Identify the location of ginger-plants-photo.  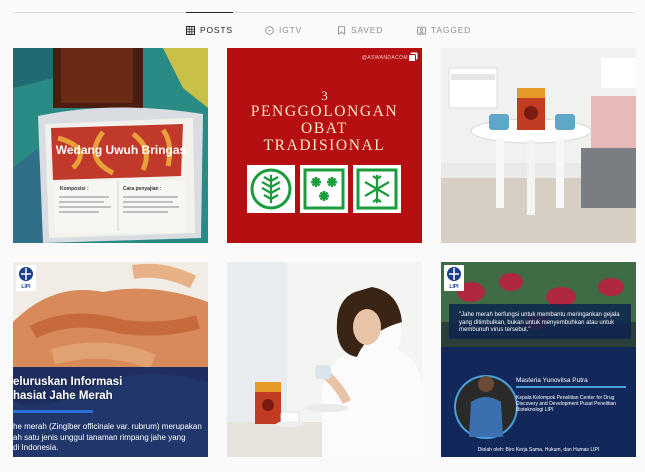
(538, 359).